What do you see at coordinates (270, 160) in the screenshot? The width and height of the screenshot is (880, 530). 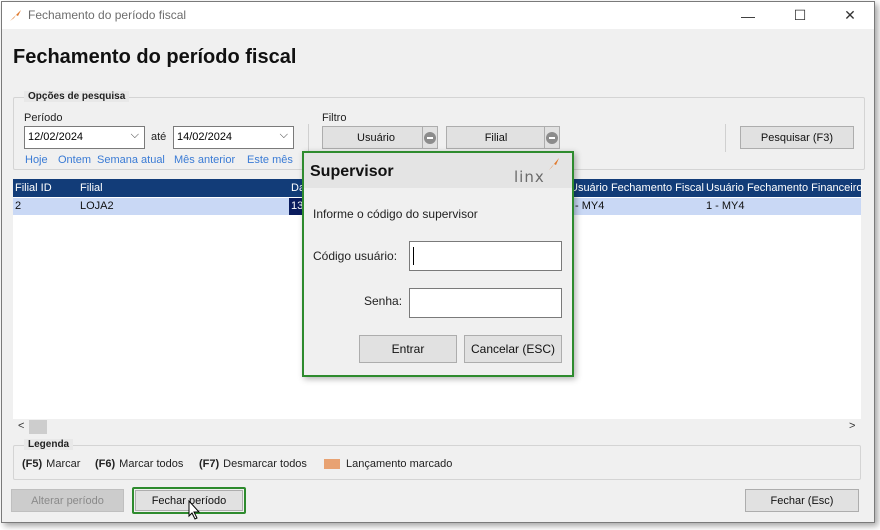 I see `quick-link-this-month: Este mês` at bounding box center [270, 160].